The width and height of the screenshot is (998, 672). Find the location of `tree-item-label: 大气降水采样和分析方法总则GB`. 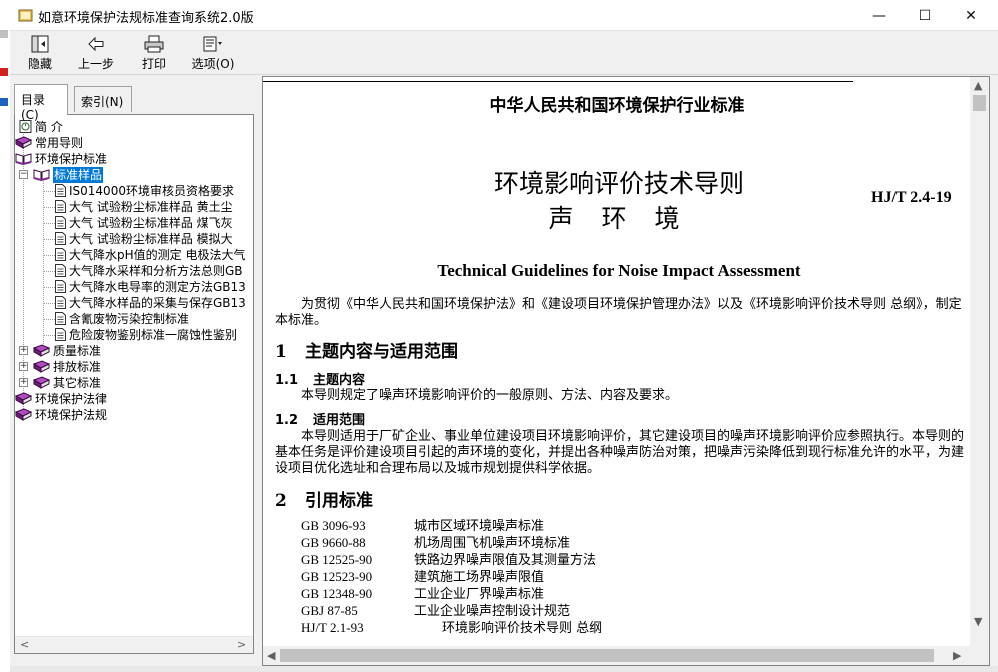

tree-item-label: 大气降水采样和分析方法总则GB is located at coordinates (156, 271).